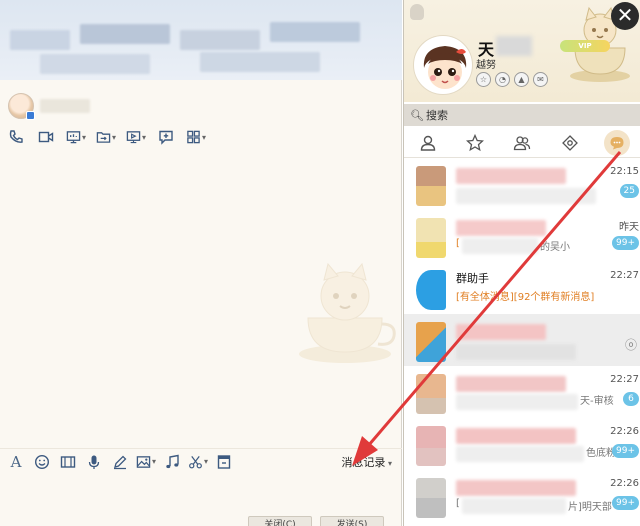 This screenshot has height=526, width=640. Describe the element at coordinates (352, 521) in the screenshot. I see `send-button: 发送(S)` at that location.